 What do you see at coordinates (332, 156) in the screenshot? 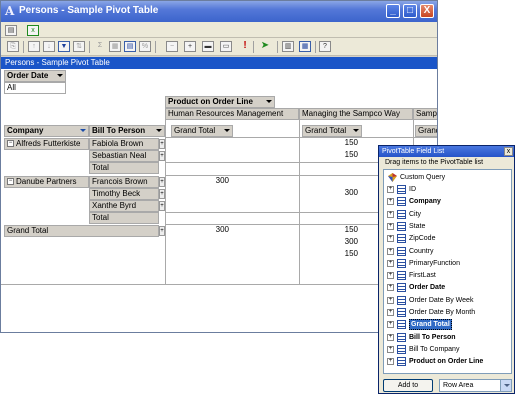
I see `value-sebastian-sampco: 150` at bounding box center [332, 156].